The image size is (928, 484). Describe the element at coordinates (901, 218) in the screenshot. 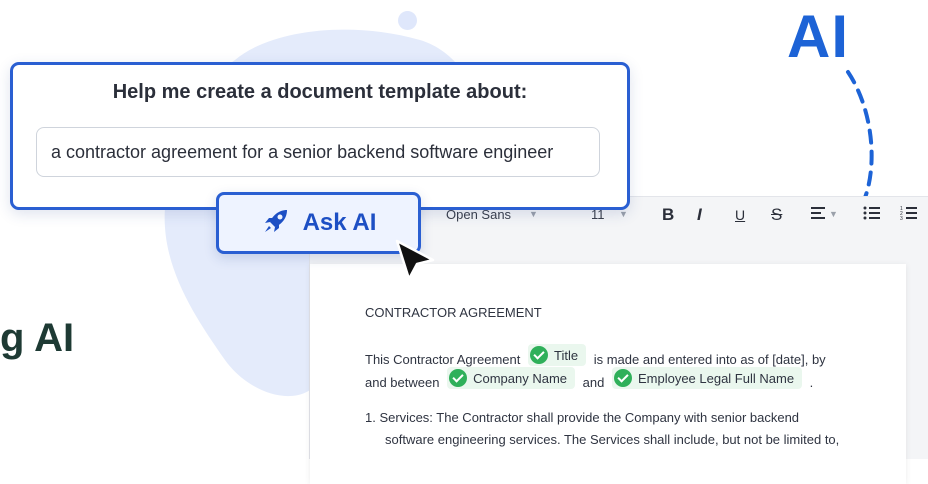

I see `svg-text: 3` at that location.